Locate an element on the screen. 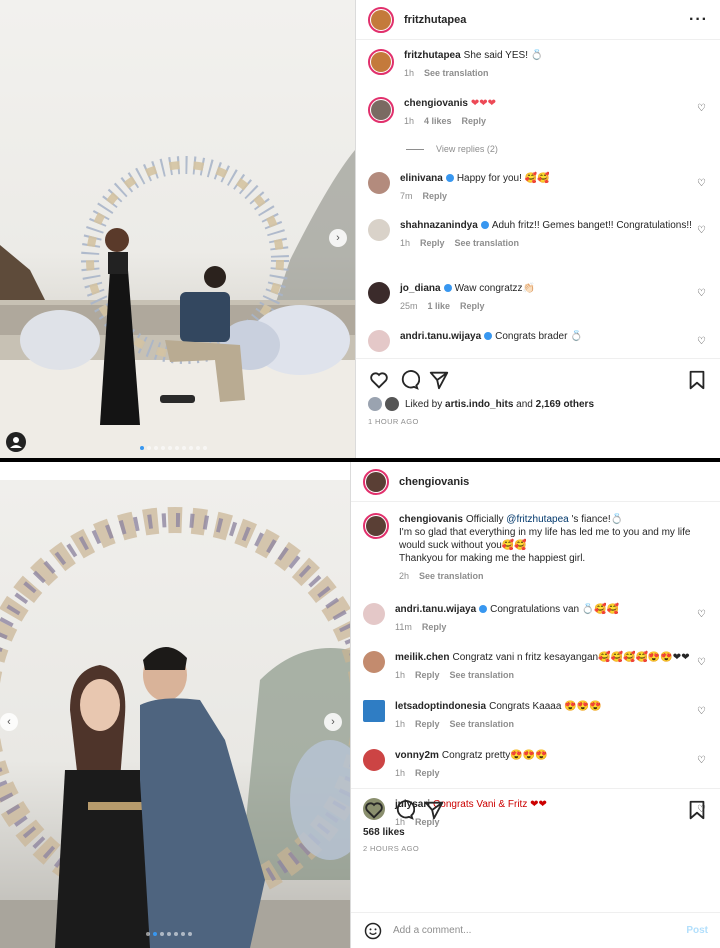 This screenshot has width=720, height=948. tagged-user-icon is located at coordinates (16, 442).